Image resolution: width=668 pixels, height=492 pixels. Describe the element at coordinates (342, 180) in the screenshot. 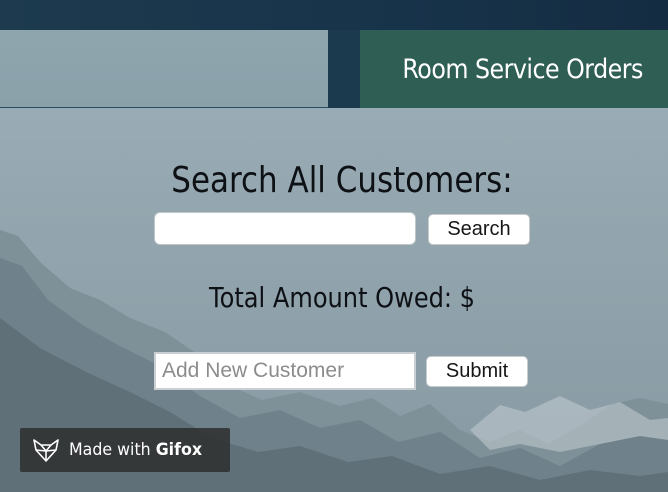

I see `search-heading: Search All Customers:` at that location.